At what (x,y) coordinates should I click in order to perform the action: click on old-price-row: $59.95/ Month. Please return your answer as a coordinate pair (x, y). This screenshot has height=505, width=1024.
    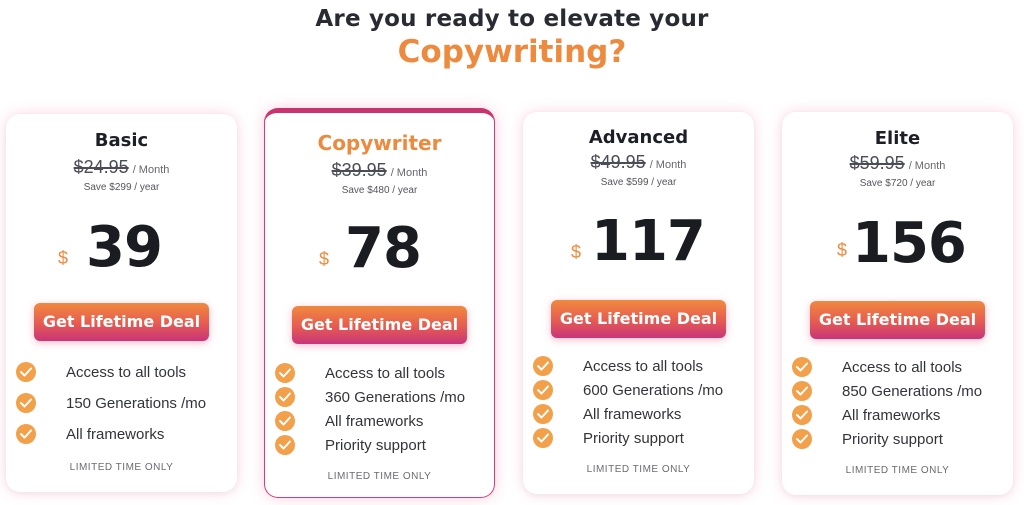
    Looking at the image, I should click on (897, 163).